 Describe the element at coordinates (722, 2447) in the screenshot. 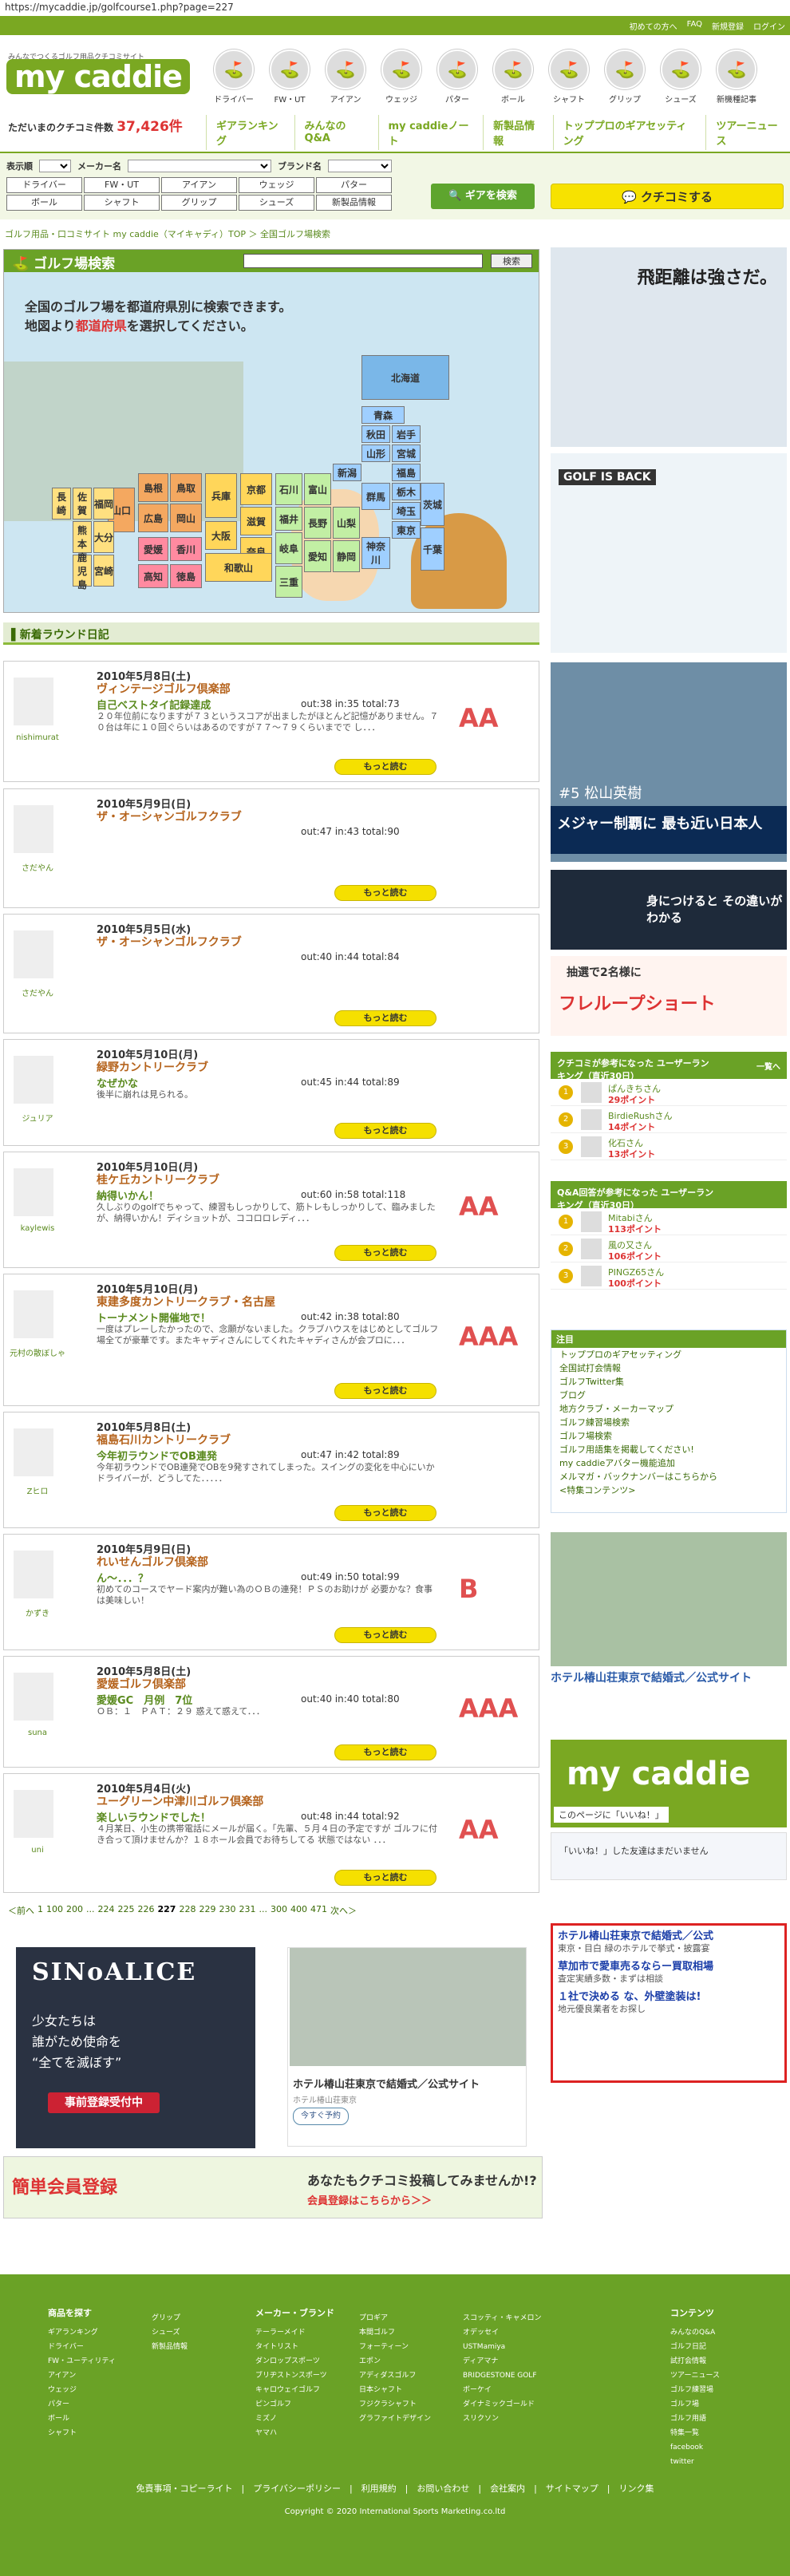

I see `footer-link: facebook` at that location.